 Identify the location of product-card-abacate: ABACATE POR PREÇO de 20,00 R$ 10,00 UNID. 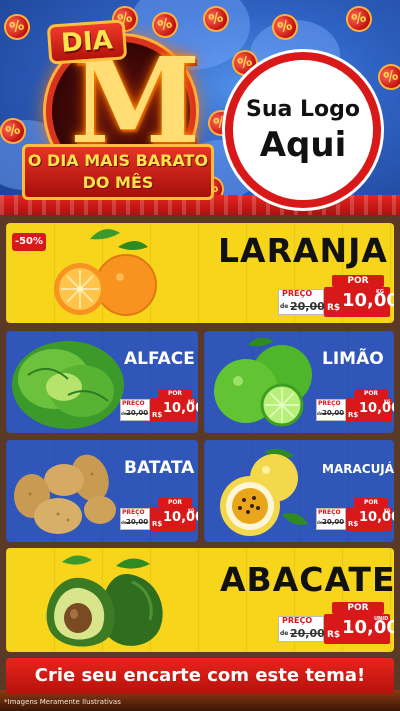
(200, 600).